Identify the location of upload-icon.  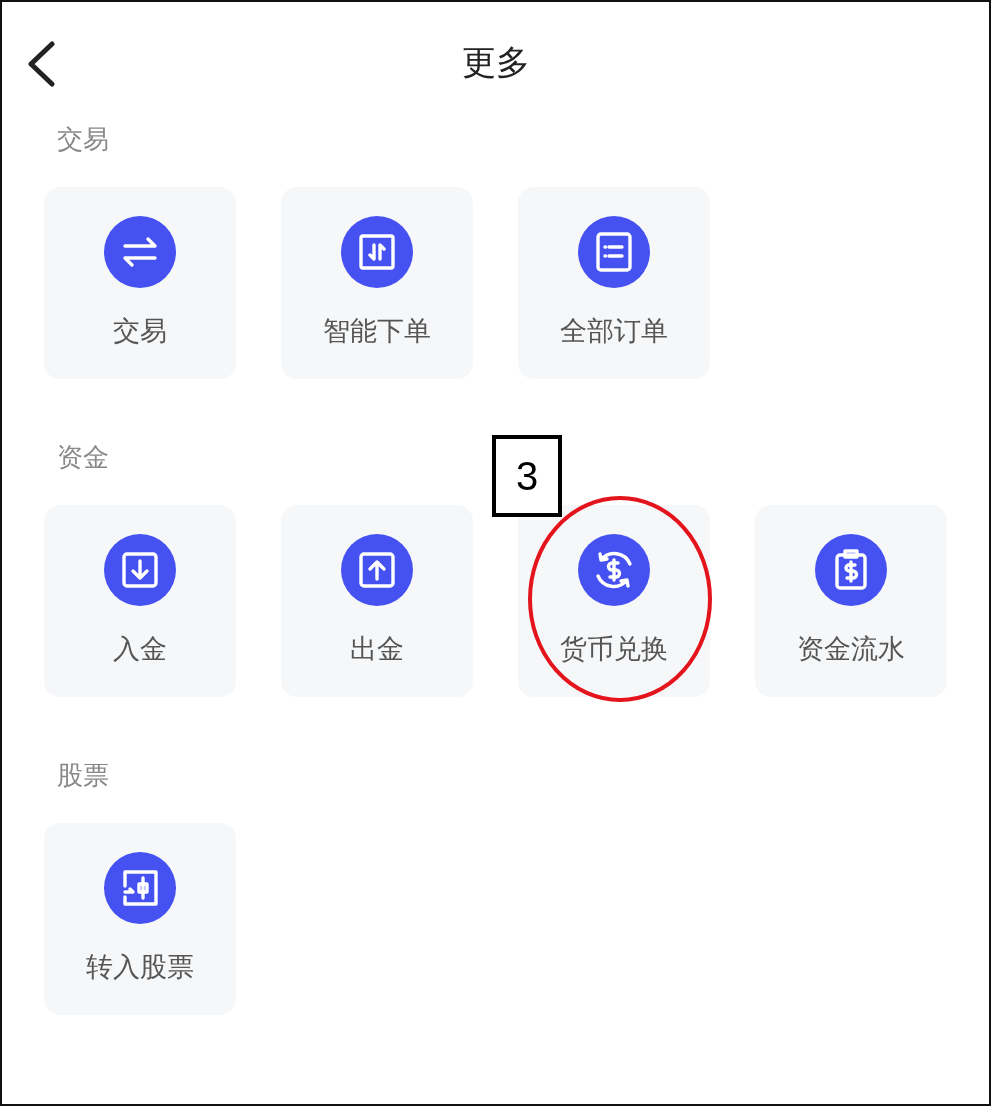
(377, 570).